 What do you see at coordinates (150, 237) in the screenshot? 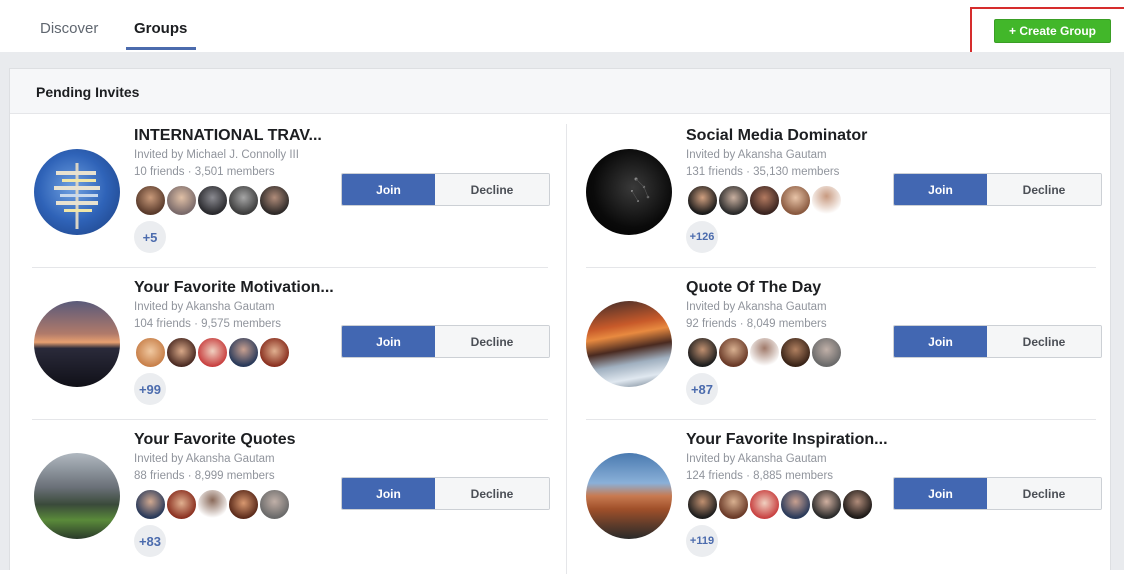
I see `more-friends-badge: +5` at bounding box center [150, 237].